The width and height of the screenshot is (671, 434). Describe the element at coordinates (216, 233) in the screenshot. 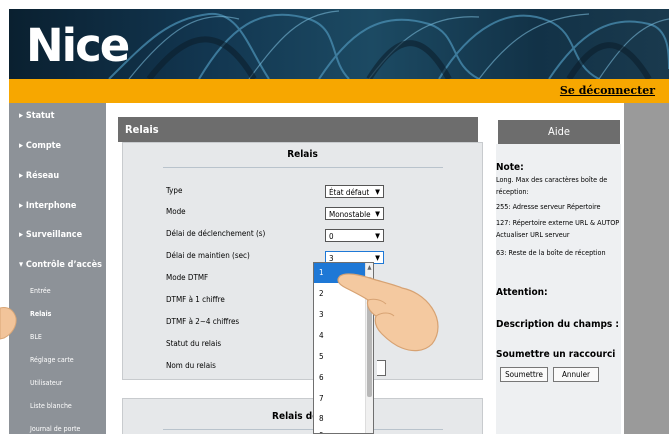

I see `field-label-trigger-delay: Délai de déclenchement (s)` at that location.